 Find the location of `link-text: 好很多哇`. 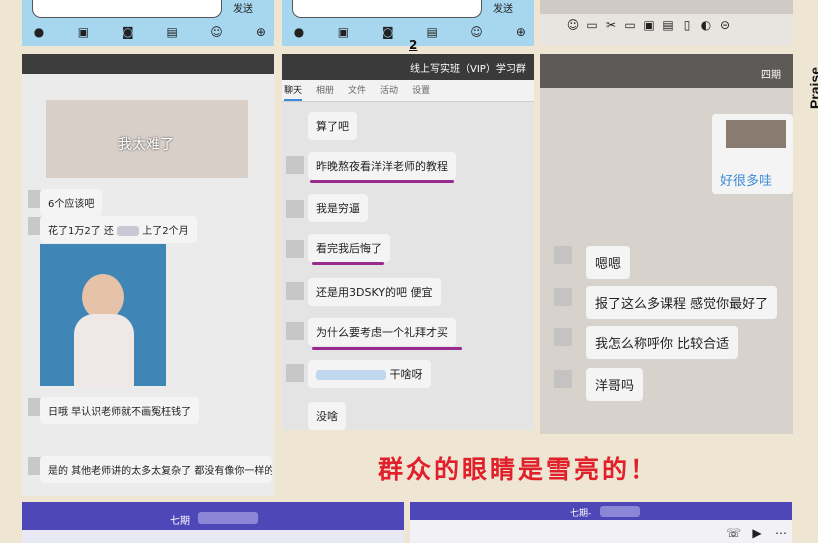

link-text: 好很多哇 is located at coordinates (746, 181).